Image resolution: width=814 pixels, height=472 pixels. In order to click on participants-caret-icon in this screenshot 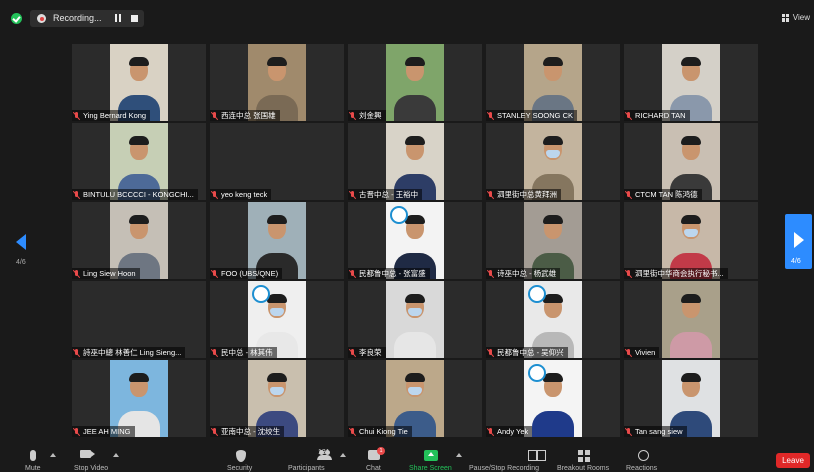, I will do `click(343, 455)`.